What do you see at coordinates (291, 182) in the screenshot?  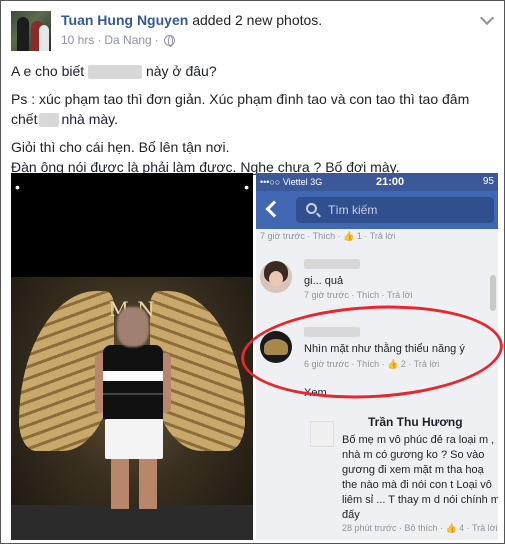 I see `carrier-text: •••○○ Viettel 3G` at bounding box center [291, 182].